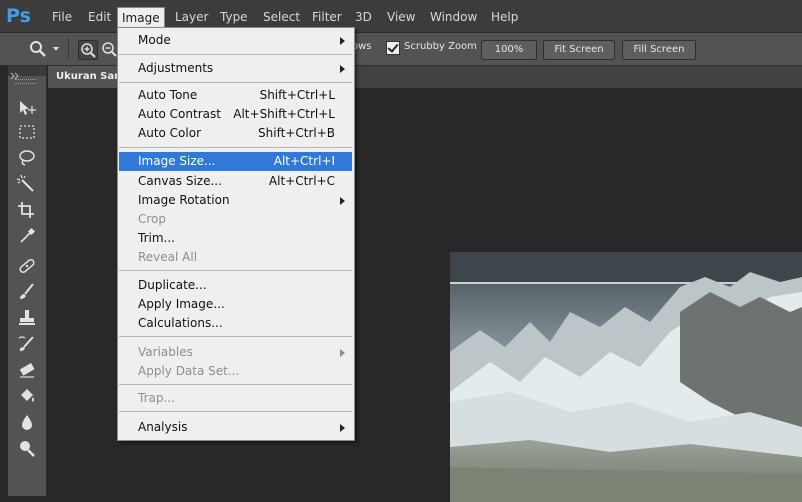 The image size is (802, 502). What do you see at coordinates (235, 161) in the screenshot?
I see `menu-item-image-size: Image Size... Alt+Ctrl+I` at bounding box center [235, 161].